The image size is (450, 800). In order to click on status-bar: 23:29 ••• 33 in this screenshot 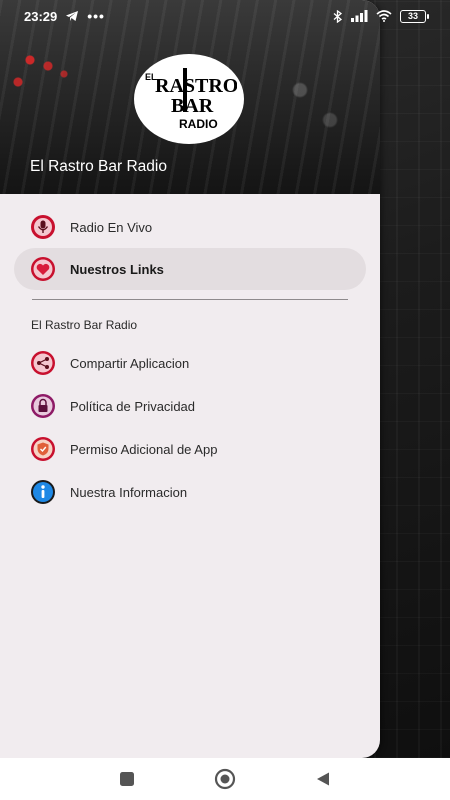, I will do `click(225, 16)`.